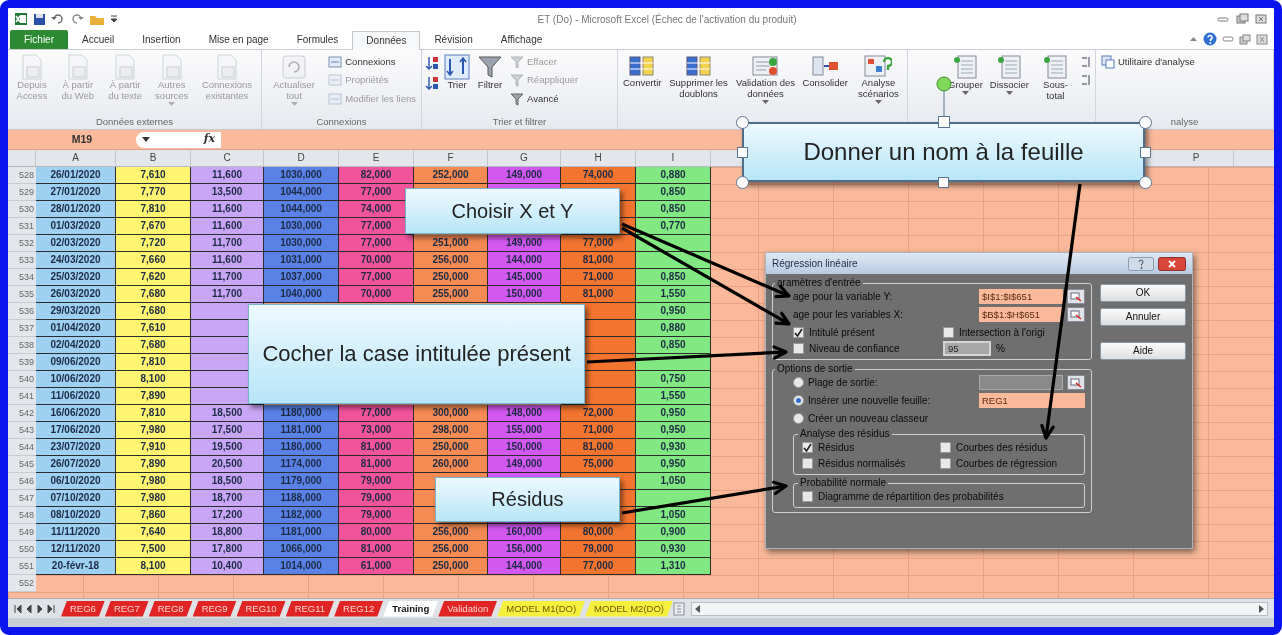 This screenshot has width=1282, height=635. Describe the element at coordinates (468, 608) in the screenshot. I see `sheet-tab: Validation` at that location.